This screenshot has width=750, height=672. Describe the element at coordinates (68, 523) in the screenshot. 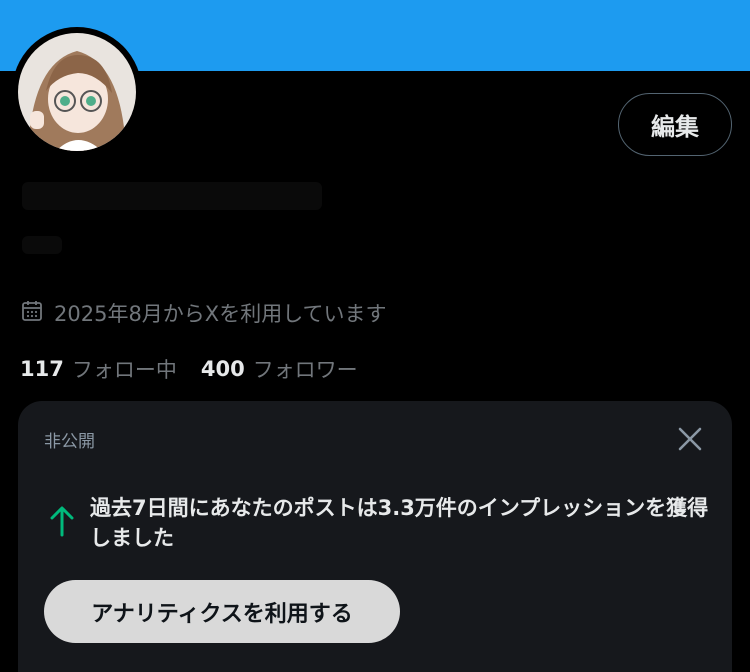

I see `arrow-up-icon` at that location.